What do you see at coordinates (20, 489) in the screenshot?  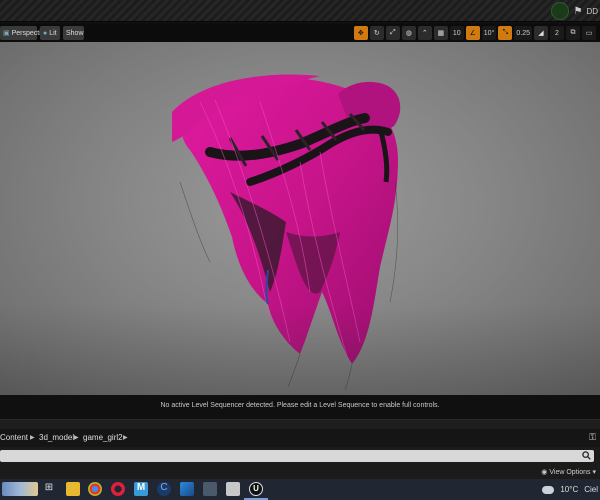 I see `file-explorer-thumbnail-icon` at bounding box center [20, 489].